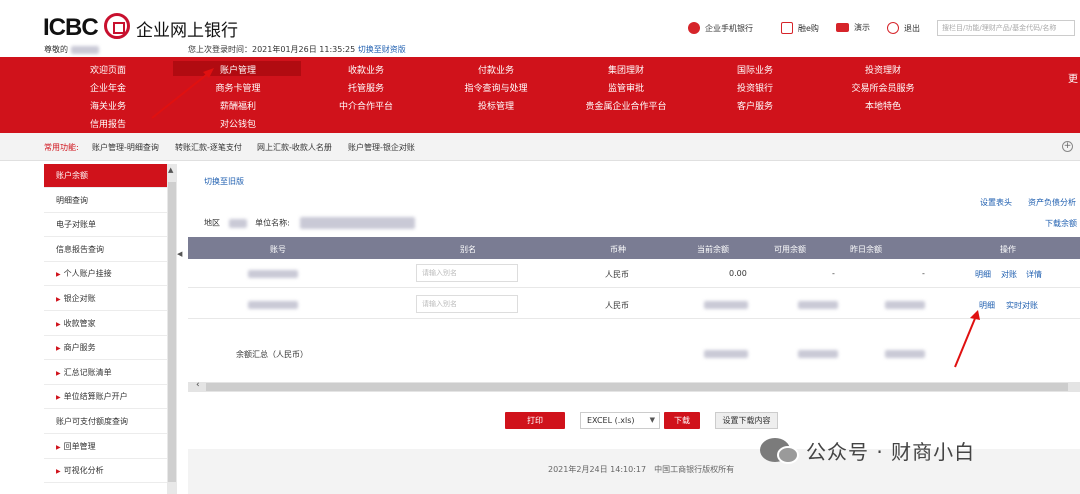  What do you see at coordinates (975, 315) in the screenshot?
I see `annotation-arrowhead-detail` at bounding box center [975, 315].